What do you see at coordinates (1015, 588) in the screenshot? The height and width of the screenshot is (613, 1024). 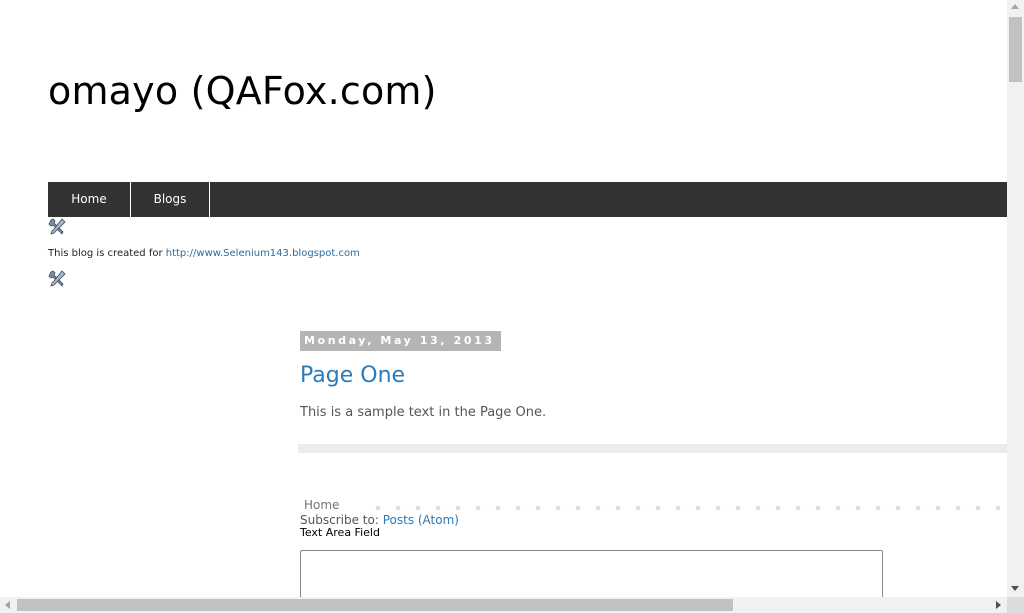 I see `scroll-down-arrow-icon` at bounding box center [1015, 588].